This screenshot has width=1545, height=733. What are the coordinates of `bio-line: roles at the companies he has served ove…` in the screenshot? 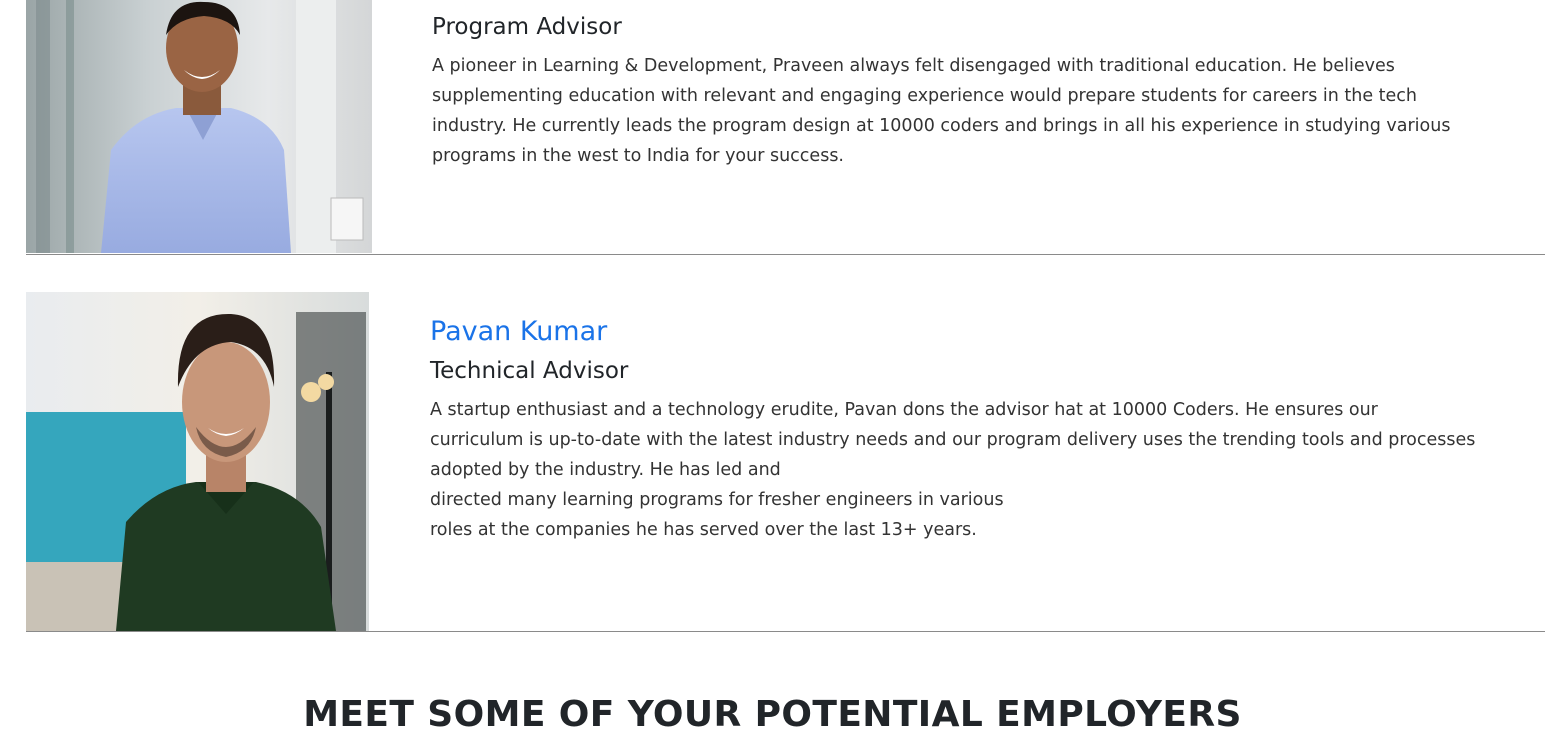 It's located at (703, 529).